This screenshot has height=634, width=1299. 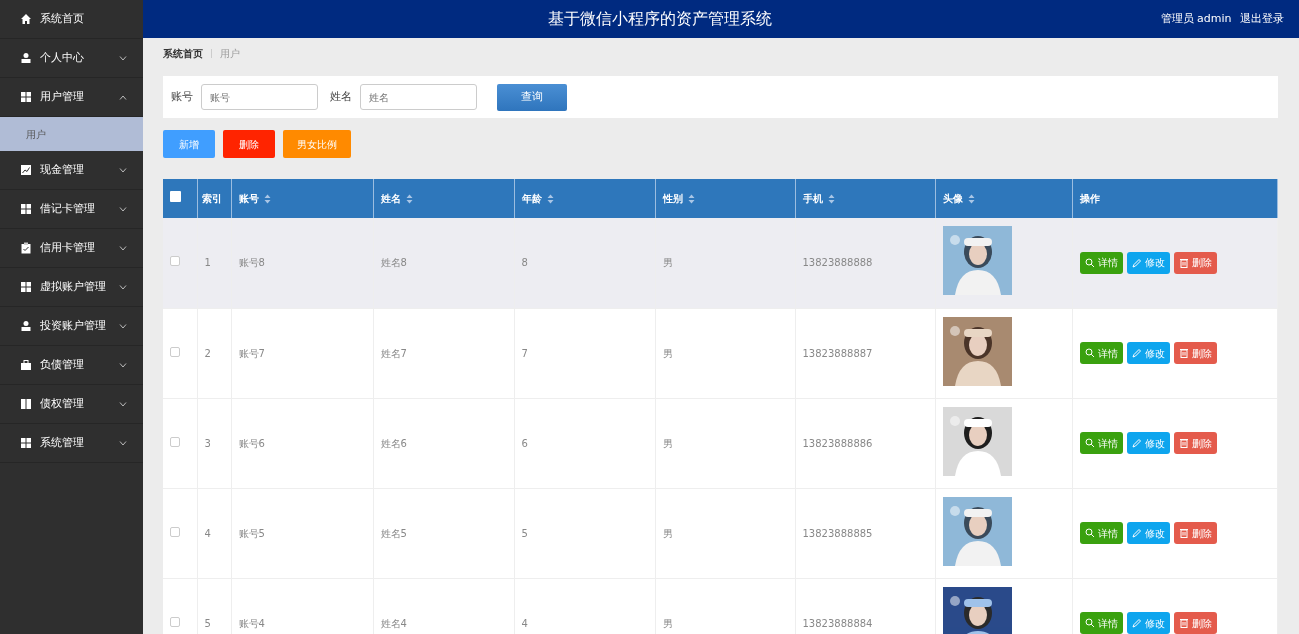 I want to click on table-cell: 13823888885, so click(x=837, y=533).